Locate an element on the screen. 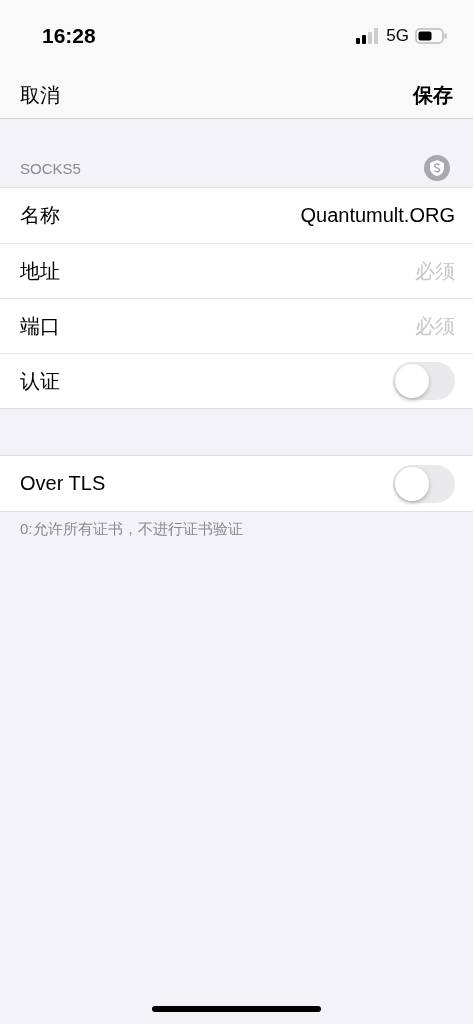 Image resolution: width=473 pixels, height=1024 pixels. signal-icon is located at coordinates (368, 36).